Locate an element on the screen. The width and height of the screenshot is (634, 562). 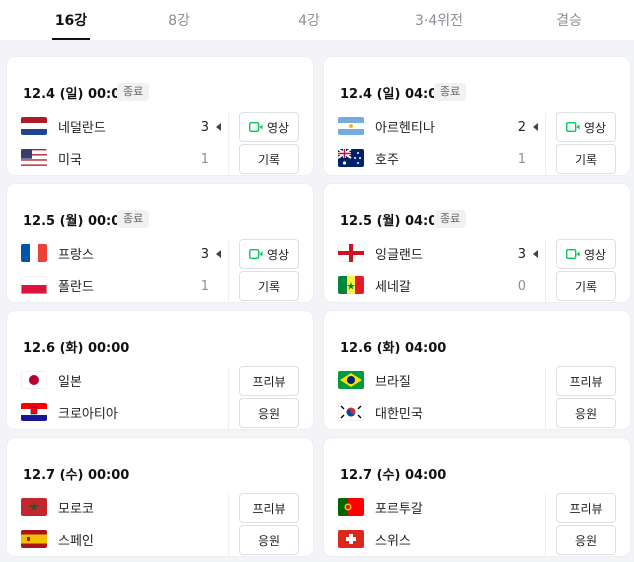
match-card: 12.5 (월) 04:00 종료 잉글랜드 3 세네갈 0 영상 기록 is located at coordinates (477, 243).